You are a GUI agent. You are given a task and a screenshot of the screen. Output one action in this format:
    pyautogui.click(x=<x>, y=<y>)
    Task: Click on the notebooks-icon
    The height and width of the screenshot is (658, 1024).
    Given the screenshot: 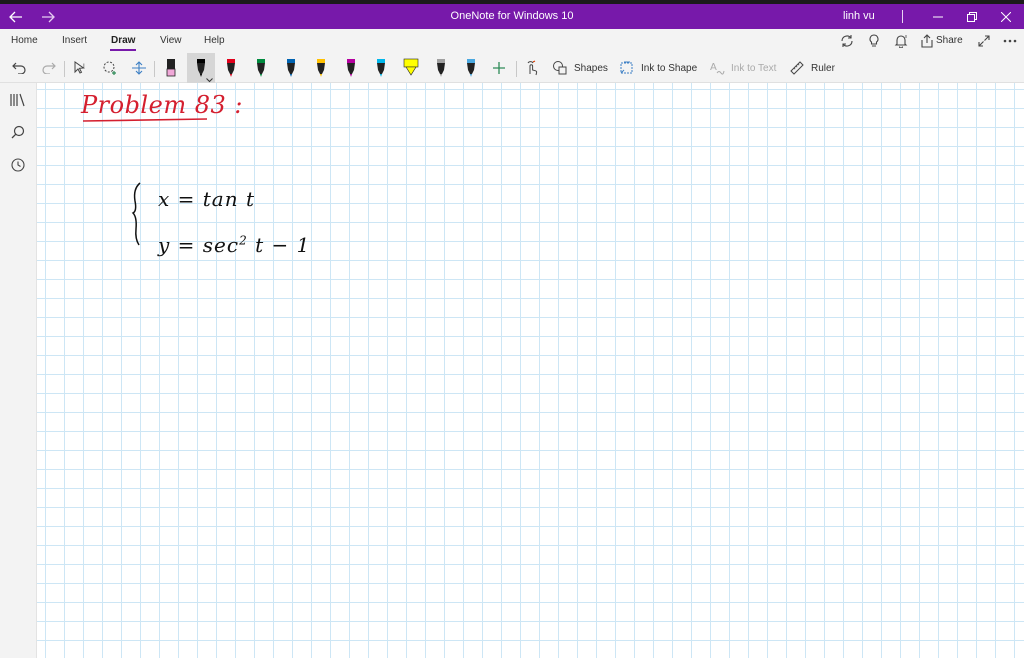 What is the action you would take?
    pyautogui.click(x=18, y=100)
    